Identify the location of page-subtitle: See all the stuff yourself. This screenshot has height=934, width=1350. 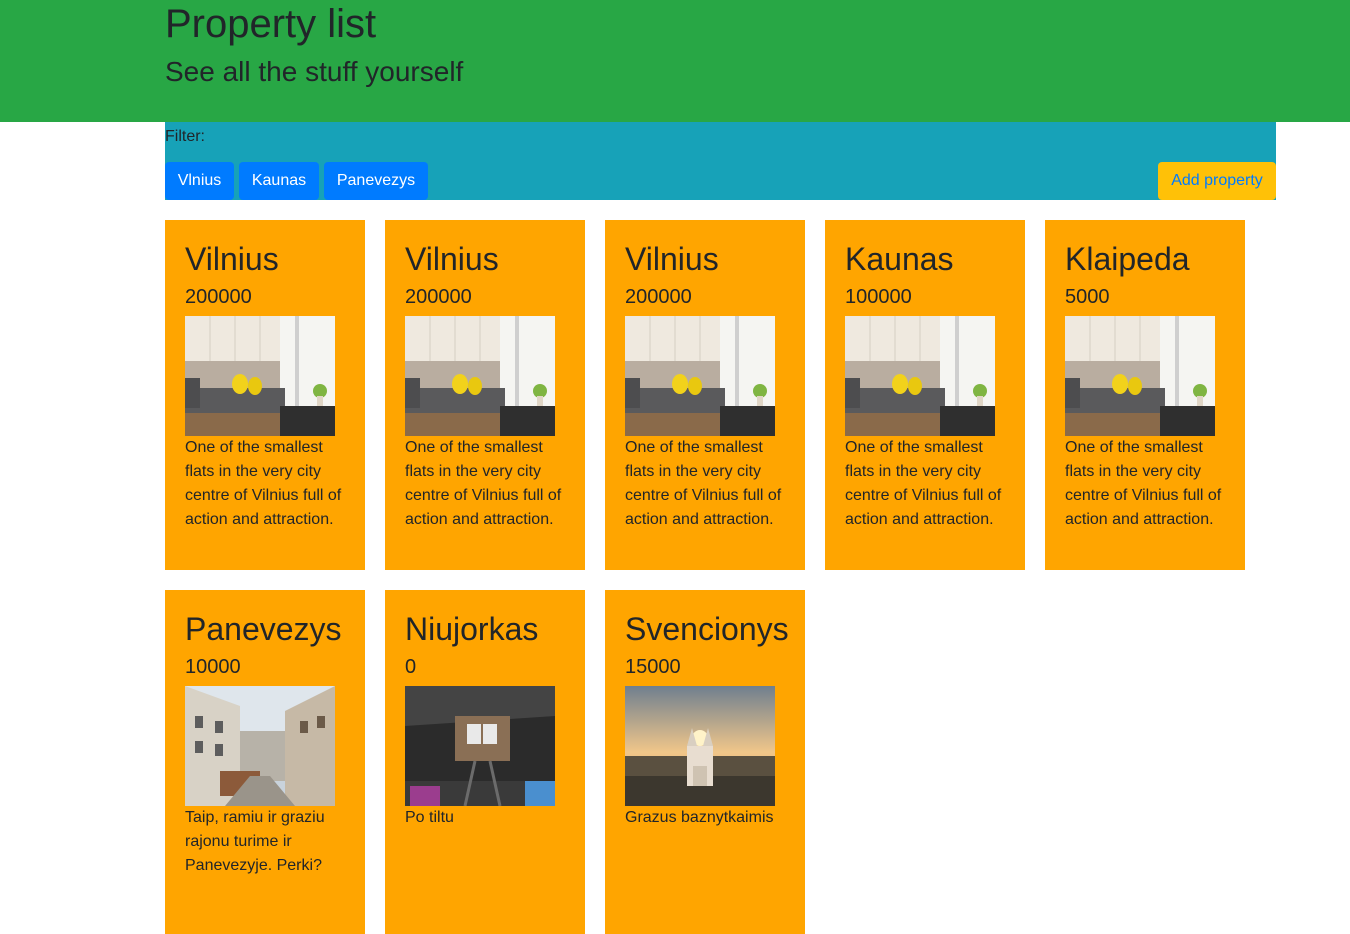
(314, 71).